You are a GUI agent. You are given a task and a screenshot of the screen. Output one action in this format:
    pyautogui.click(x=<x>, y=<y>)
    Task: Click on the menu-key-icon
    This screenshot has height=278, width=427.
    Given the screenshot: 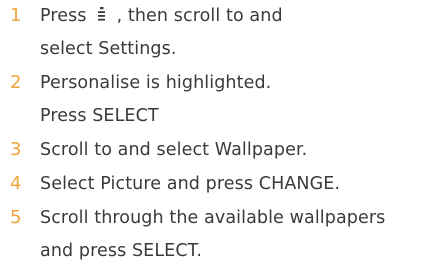 What is the action you would take?
    pyautogui.click(x=102, y=14)
    